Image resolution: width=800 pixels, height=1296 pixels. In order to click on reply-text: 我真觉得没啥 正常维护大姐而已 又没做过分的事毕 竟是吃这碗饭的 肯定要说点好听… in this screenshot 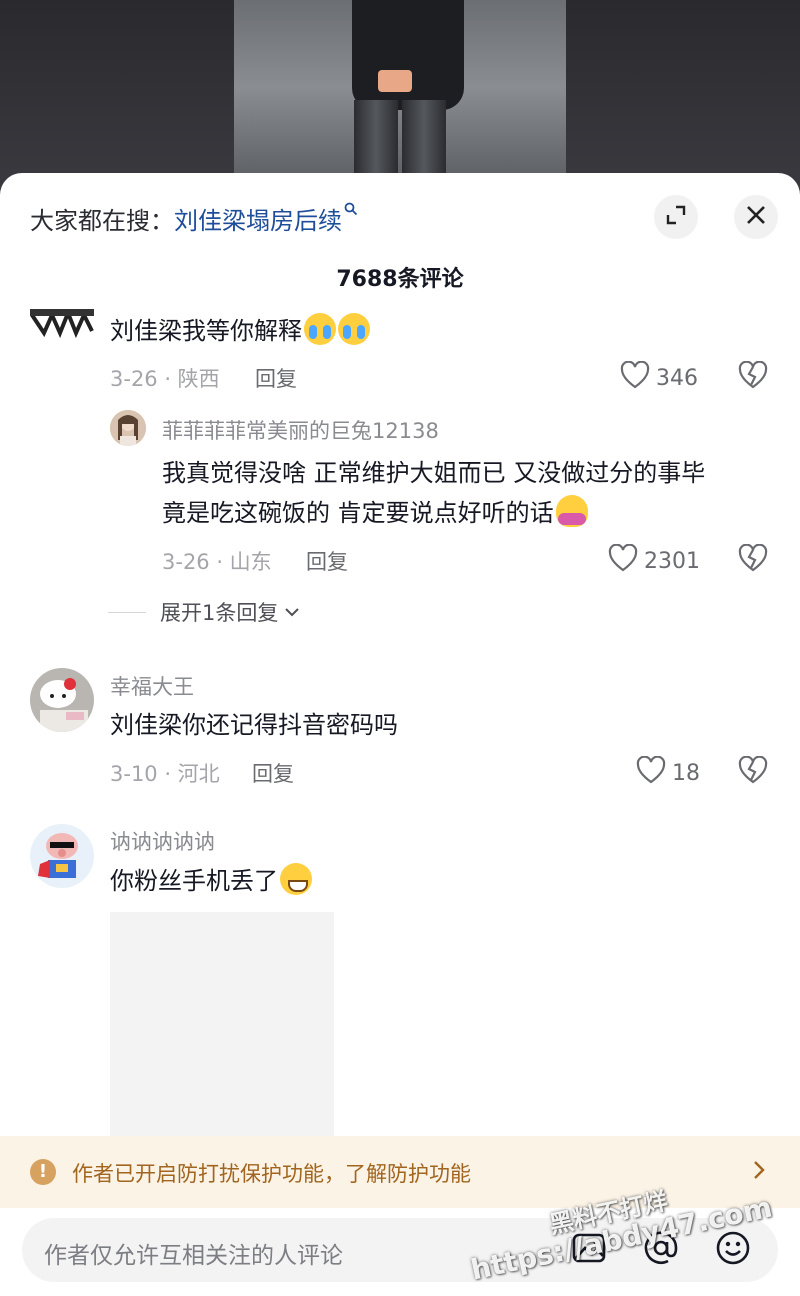, I will do `click(434, 493)`.